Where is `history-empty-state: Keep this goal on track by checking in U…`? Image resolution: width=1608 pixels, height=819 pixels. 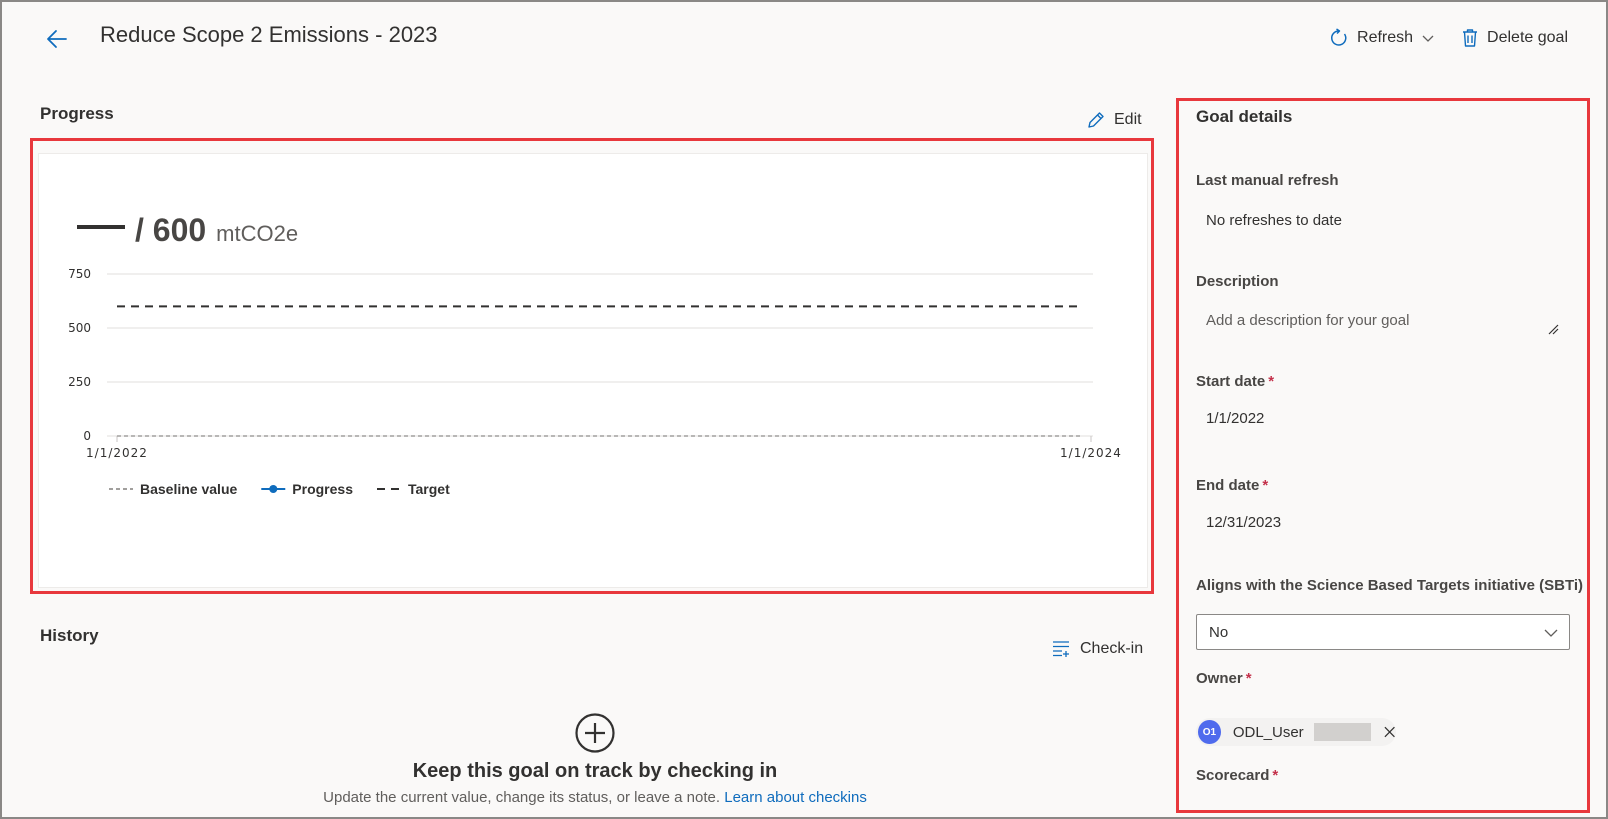 history-empty-state: Keep this goal on track by checking in U… is located at coordinates (595, 759).